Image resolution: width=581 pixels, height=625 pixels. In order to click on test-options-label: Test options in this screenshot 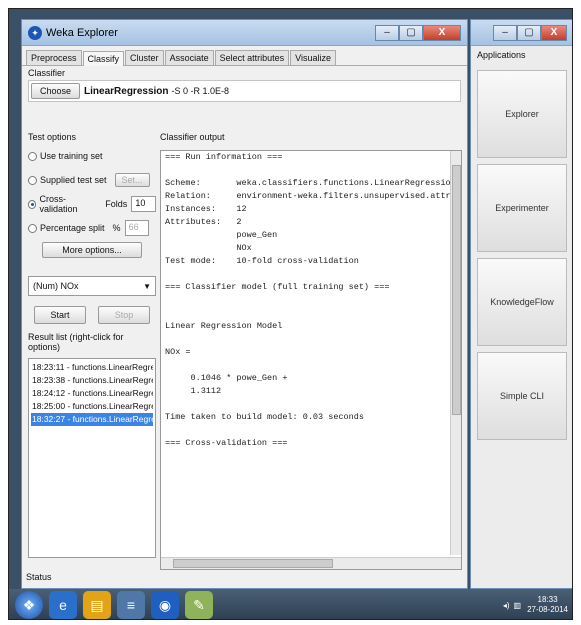, I will do `click(52, 137)`.